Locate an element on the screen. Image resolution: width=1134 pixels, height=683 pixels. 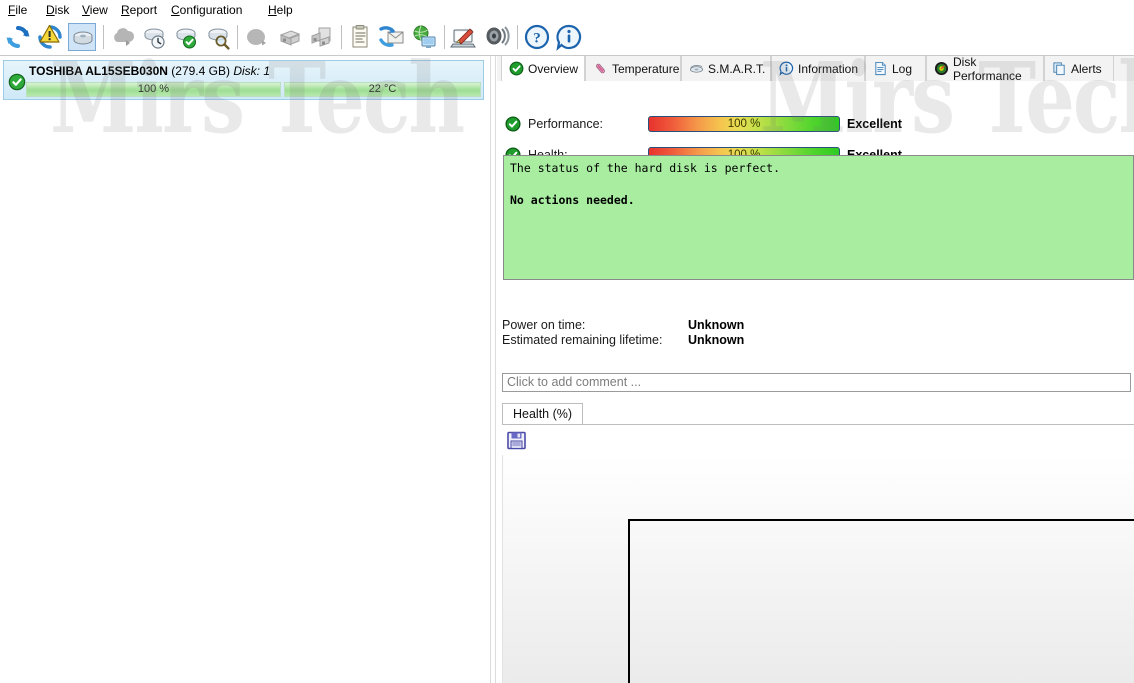
disk-cloud-icon is located at coordinates (123, 37).